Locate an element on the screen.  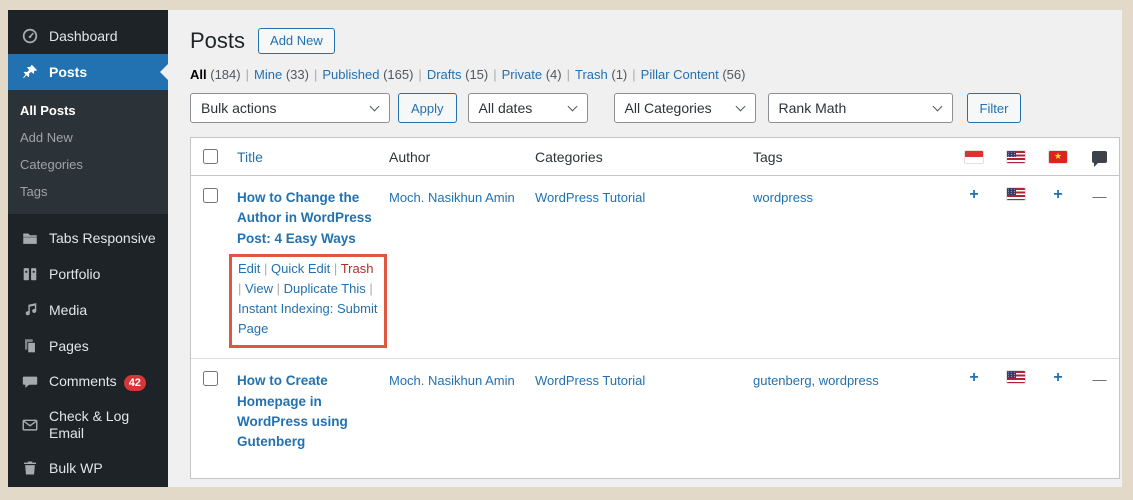
action-quick-edit: Quick Edit is located at coordinates (300, 268).